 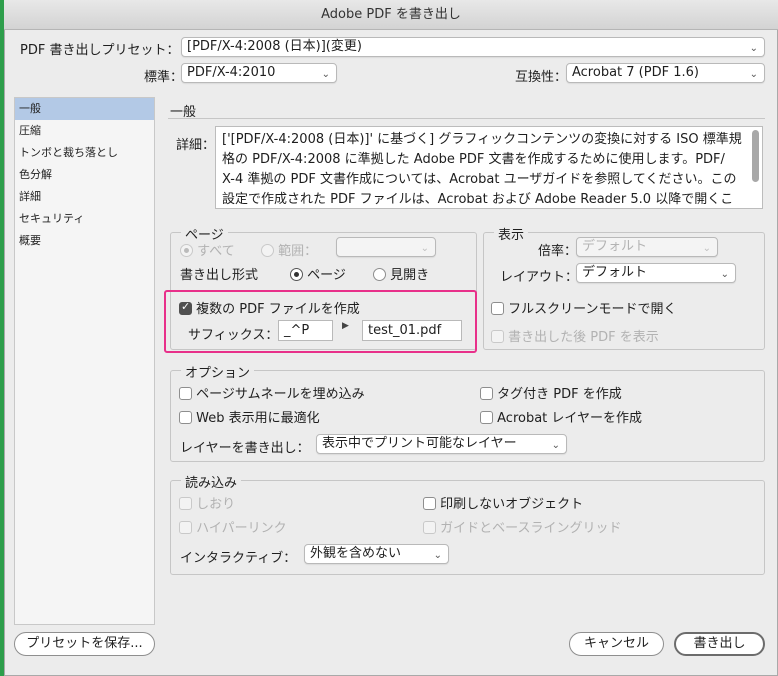 I want to click on fullscreen-label: フルスクリーンモードで開く, so click(x=592, y=309).